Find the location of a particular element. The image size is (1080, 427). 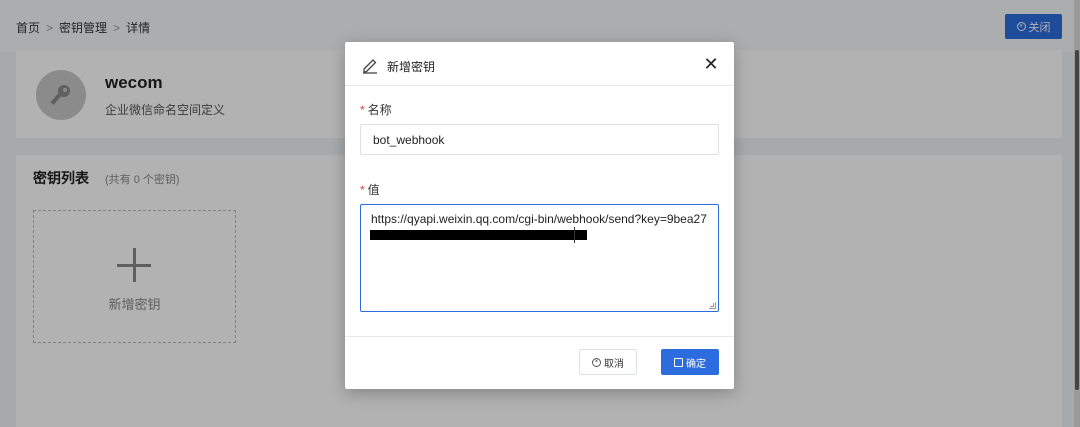

name-input is located at coordinates (539, 139).